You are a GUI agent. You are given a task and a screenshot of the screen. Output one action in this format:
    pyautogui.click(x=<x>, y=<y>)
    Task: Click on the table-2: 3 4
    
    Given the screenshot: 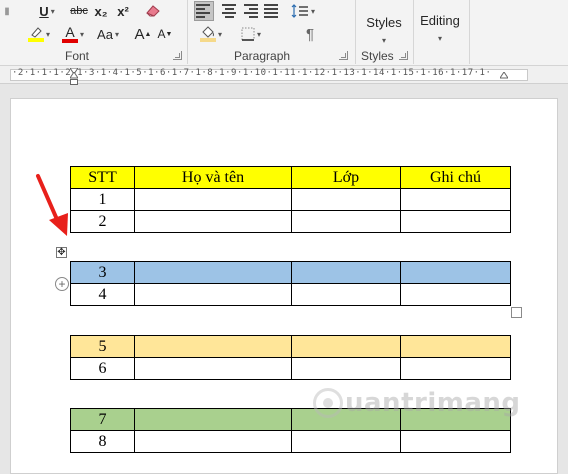 What is the action you would take?
    pyautogui.click(x=290, y=283)
    